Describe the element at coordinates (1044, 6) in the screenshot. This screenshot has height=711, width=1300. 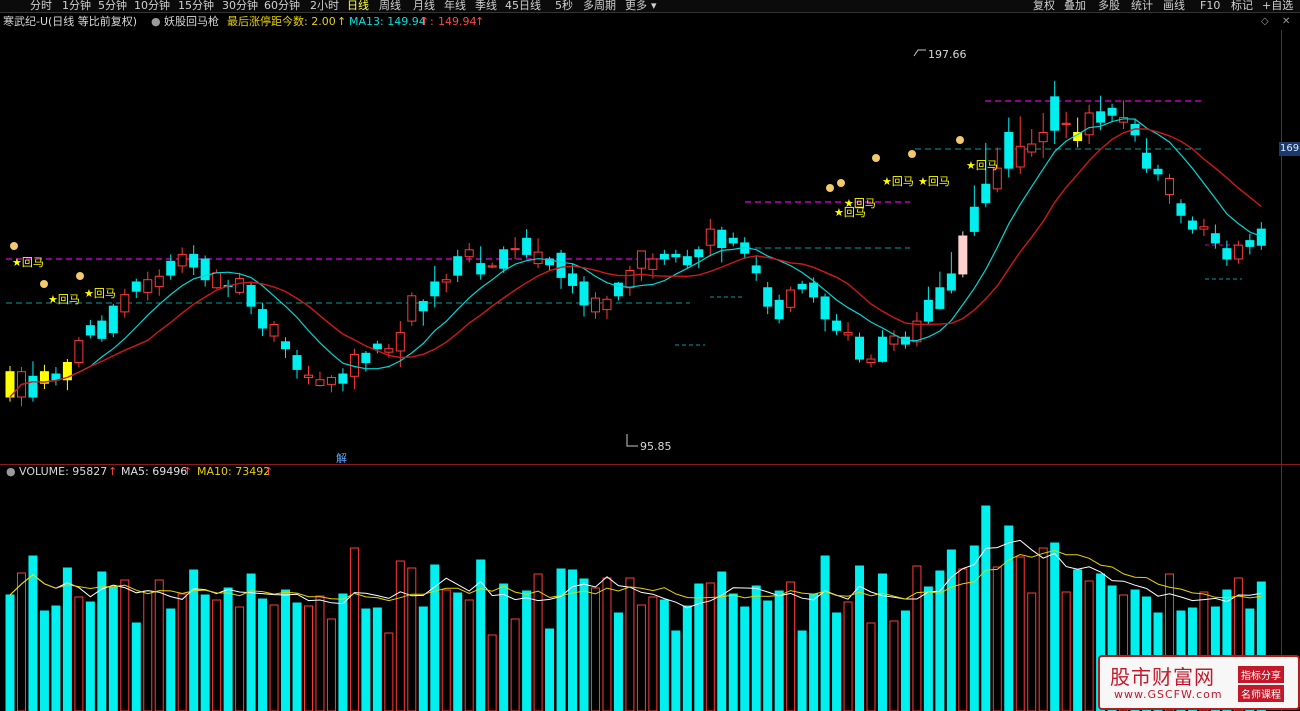
I see `toolbar-button-0: 复权` at that location.